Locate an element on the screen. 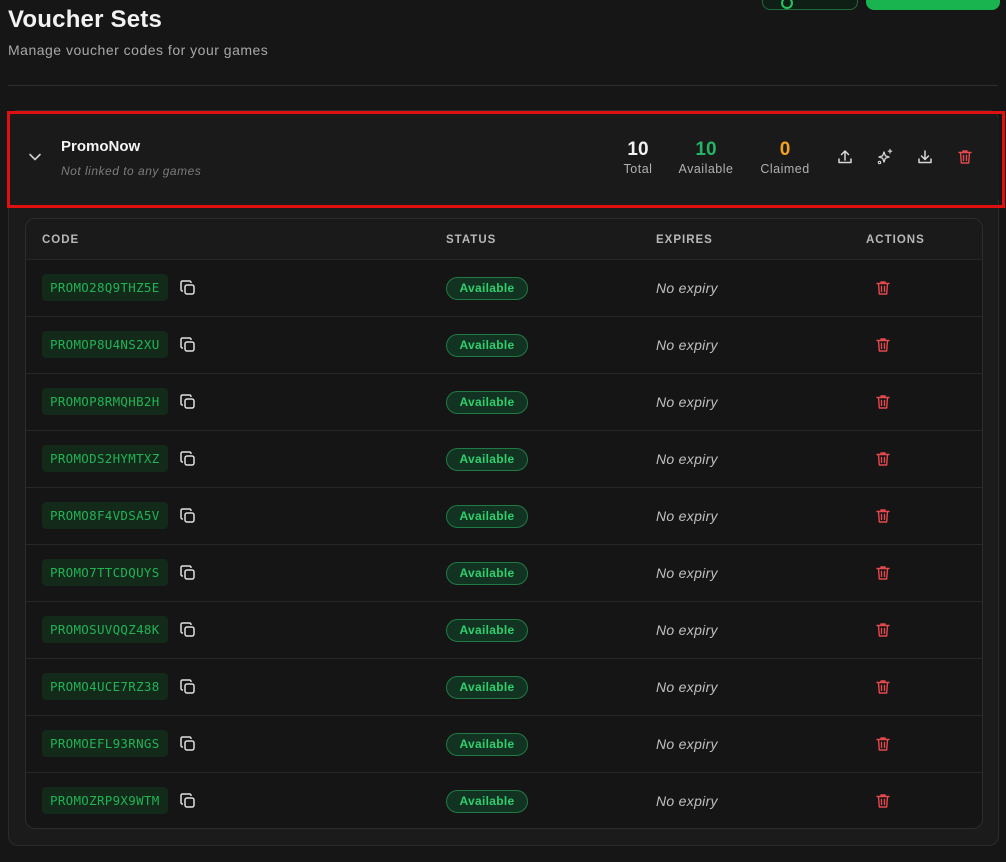  delete-set-button is located at coordinates (965, 157).